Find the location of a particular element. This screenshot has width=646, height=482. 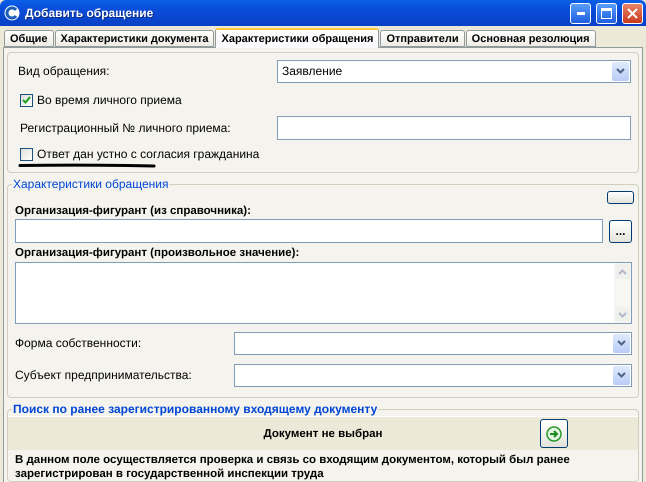

go-button is located at coordinates (554, 433).